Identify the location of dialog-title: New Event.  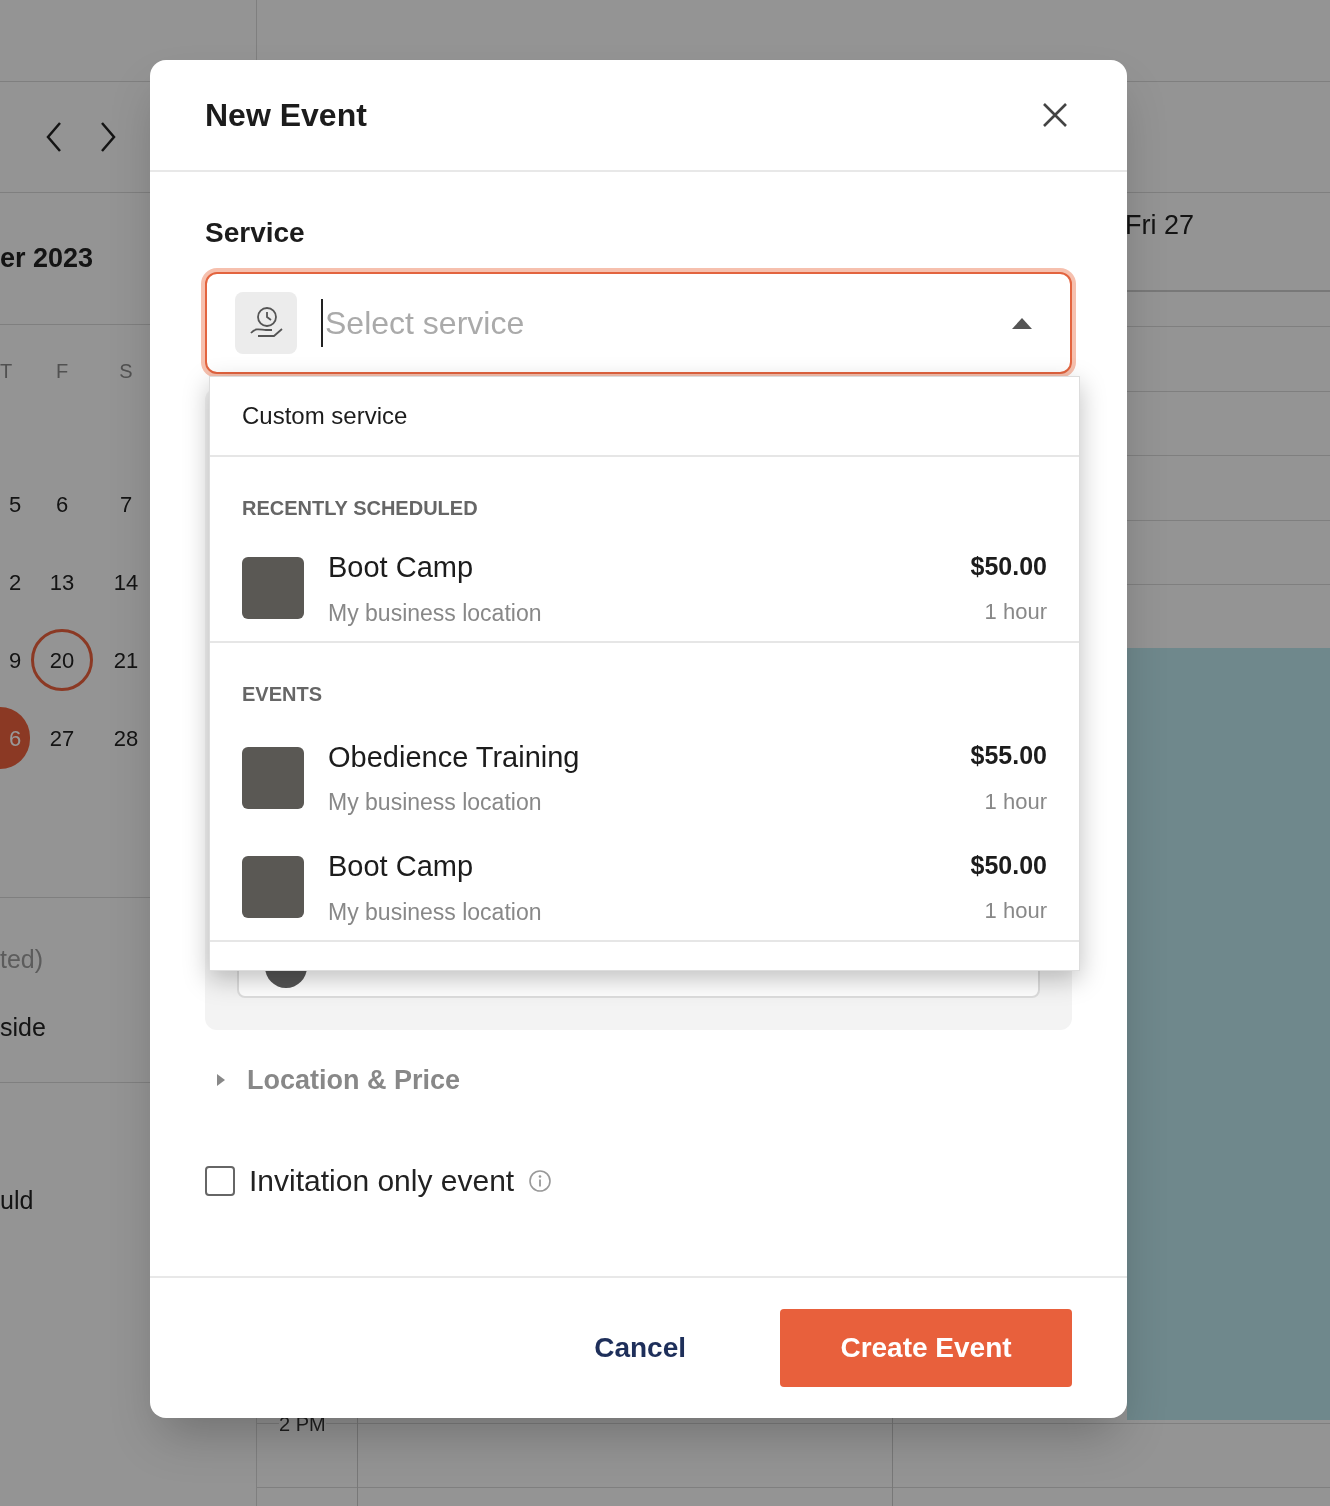
(286, 115).